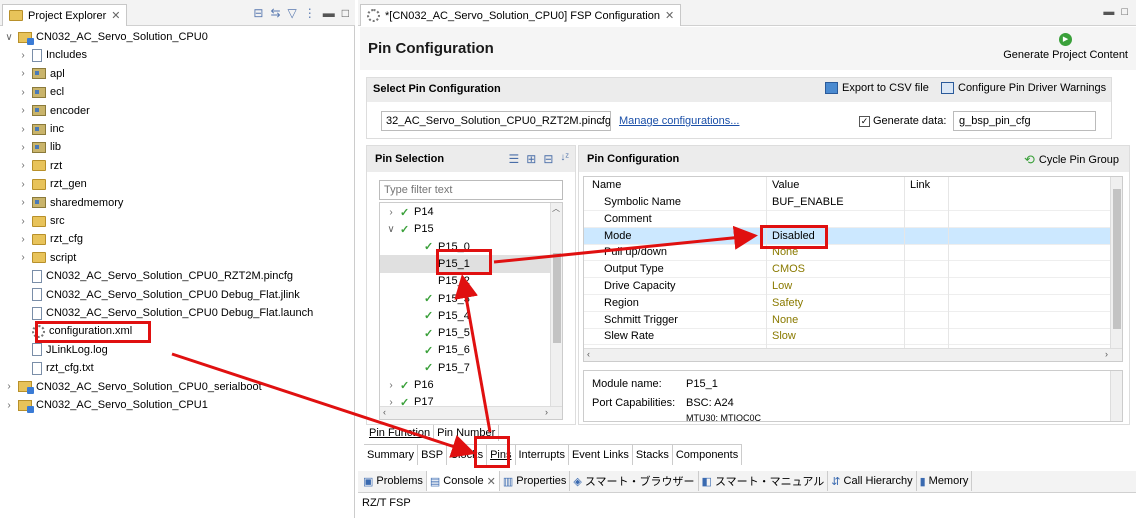  What do you see at coordinates (601, 455) in the screenshot?
I see `tab-event-links: Event Links` at bounding box center [601, 455].